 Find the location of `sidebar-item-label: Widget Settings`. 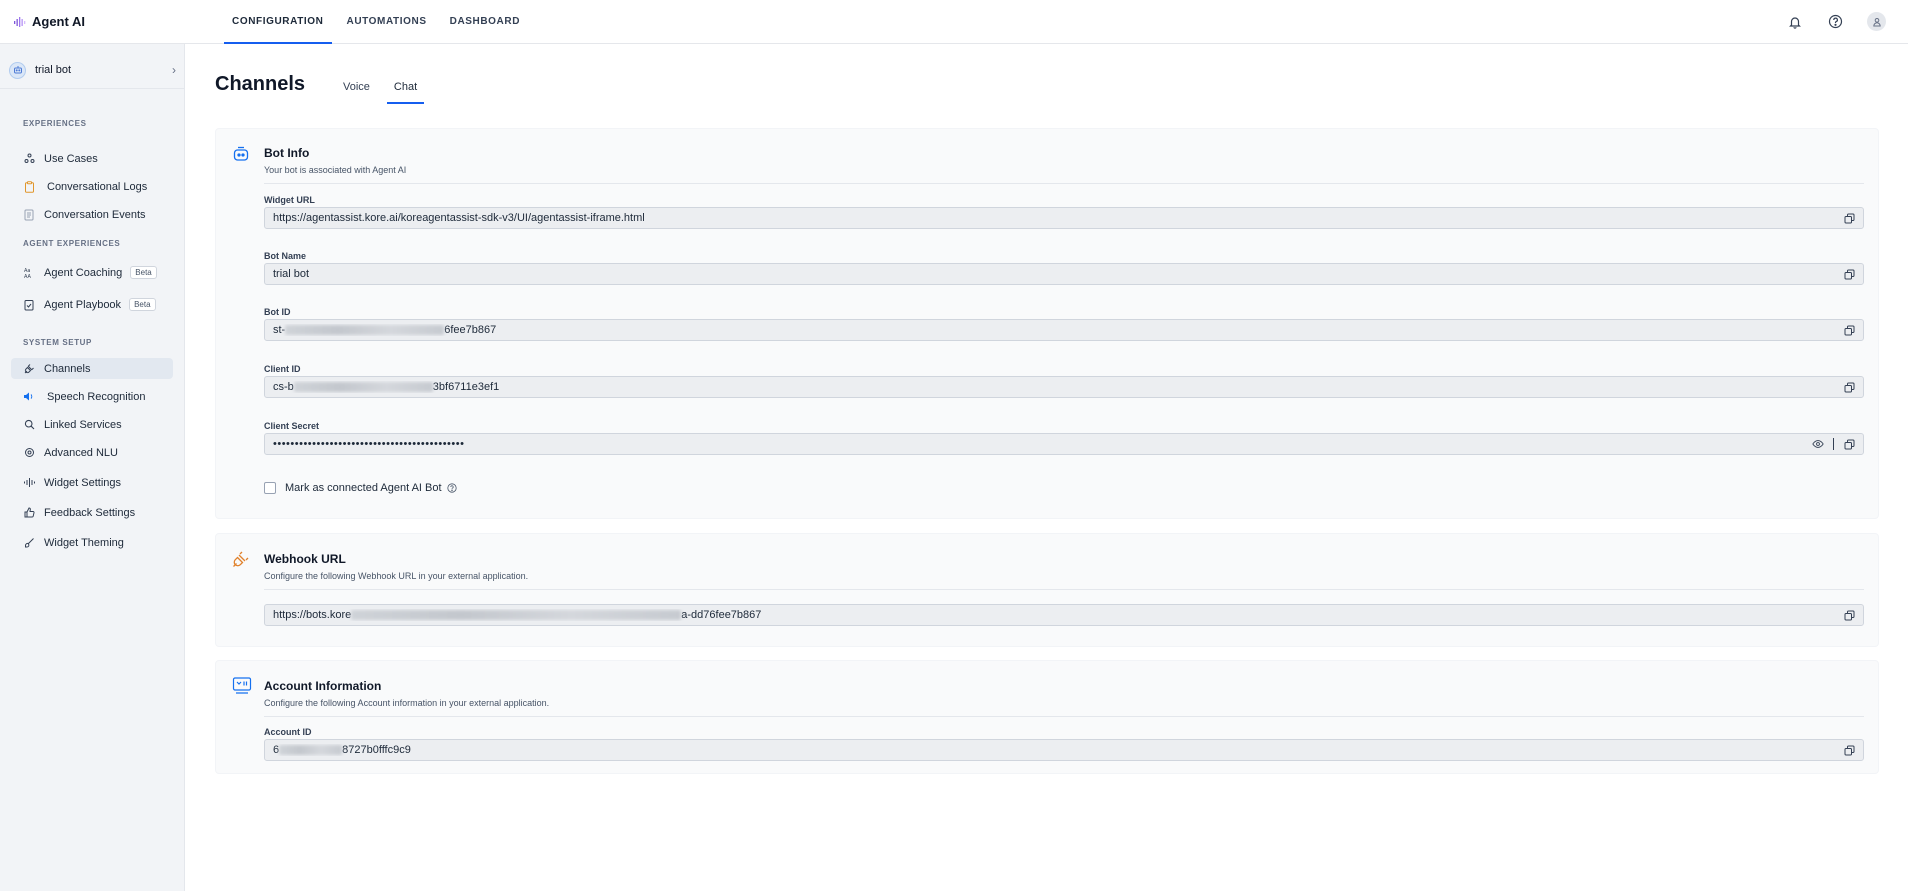

sidebar-item-label: Widget Settings is located at coordinates (83, 482).